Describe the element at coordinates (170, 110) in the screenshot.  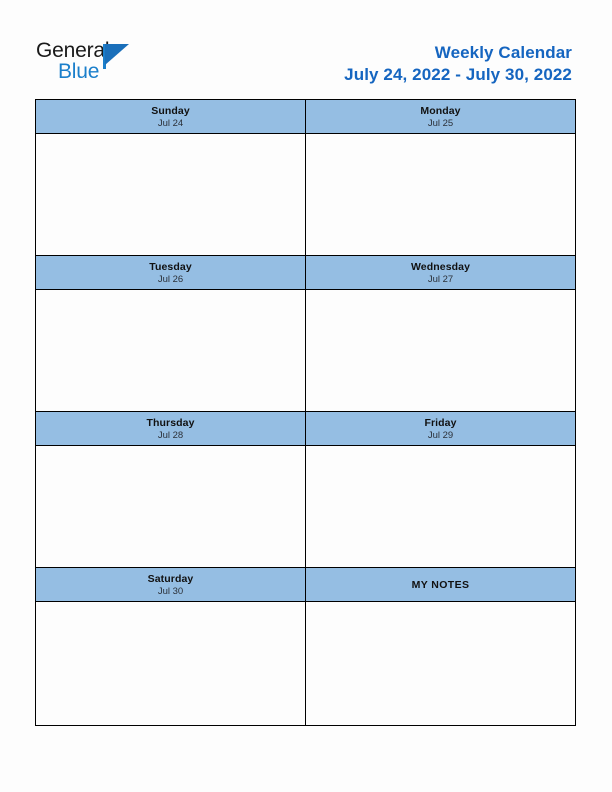
I see `day-name-label: Sunday` at that location.